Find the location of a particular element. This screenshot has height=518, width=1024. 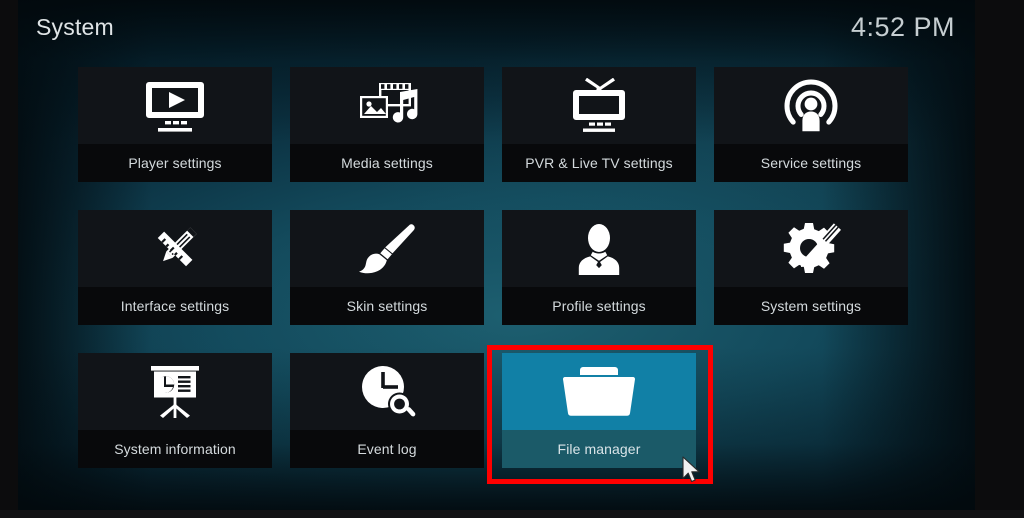

tile-system-settings: System settings is located at coordinates (811, 267).